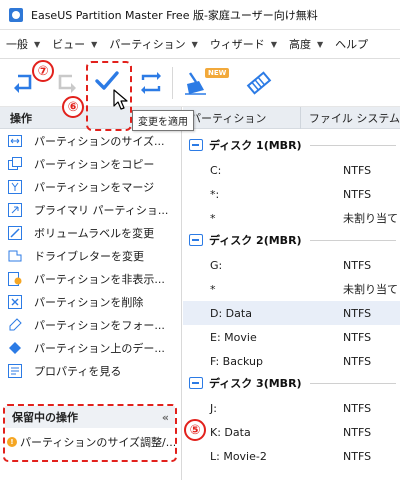 Image resolution: width=400 pixels, height=480 pixels. I want to click on refresh-icon, so click(151, 83).